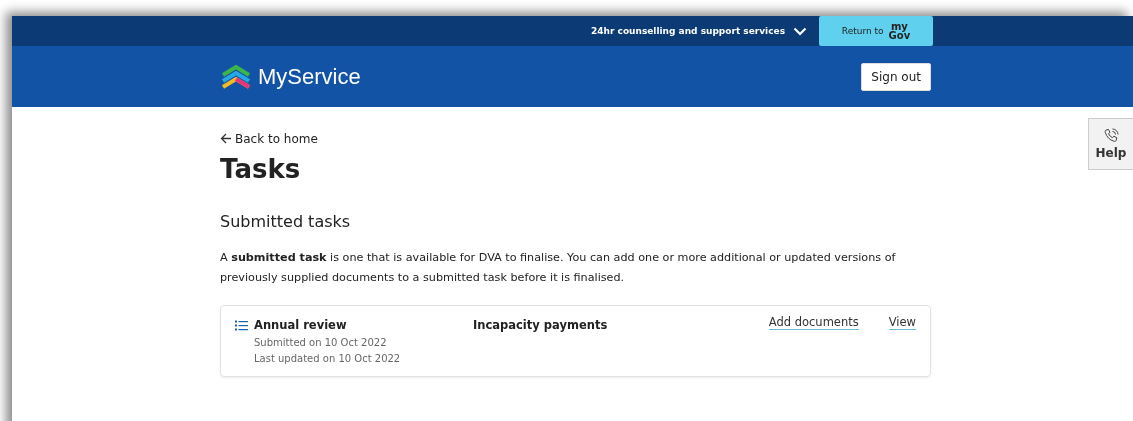  What do you see at coordinates (902, 322) in the screenshot?
I see `task-action-link: View` at bounding box center [902, 322].